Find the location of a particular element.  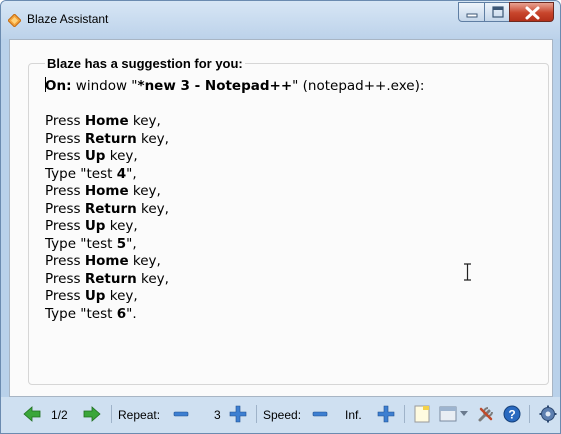

on-text-2: " (notepad++.exe): is located at coordinates (358, 86).